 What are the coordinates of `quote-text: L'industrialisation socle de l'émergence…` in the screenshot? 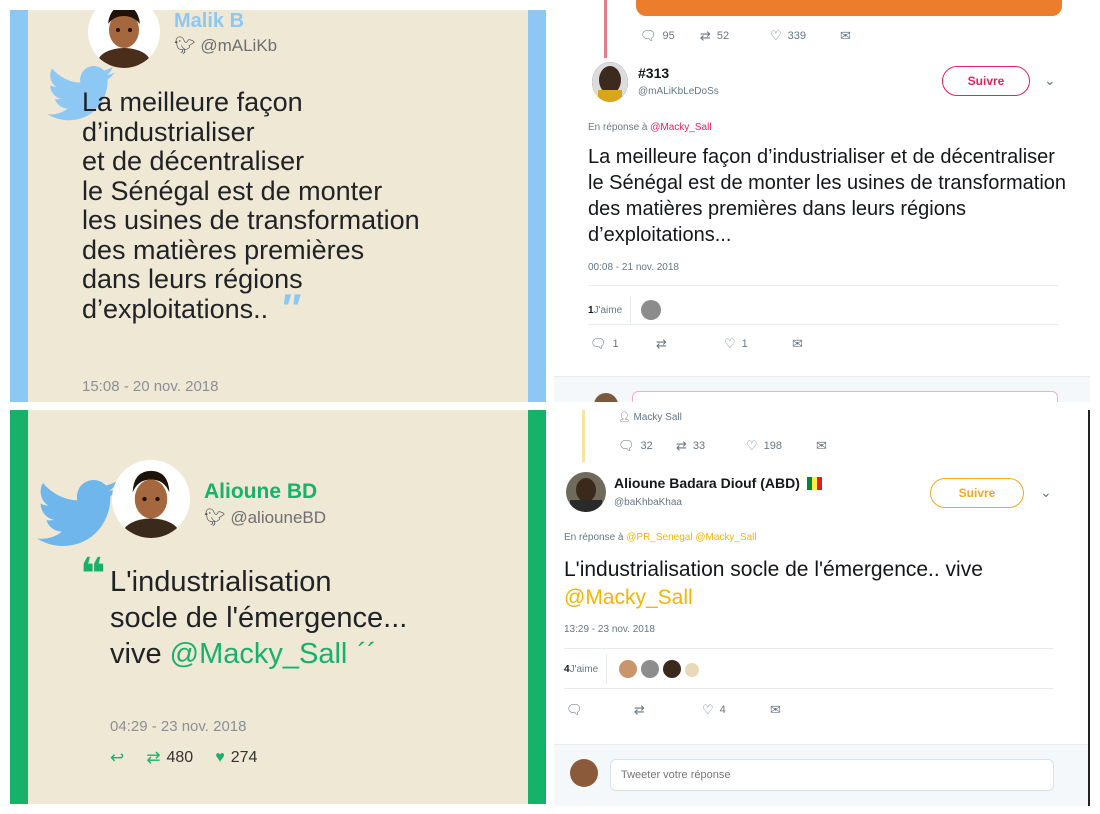 It's located at (258, 618).